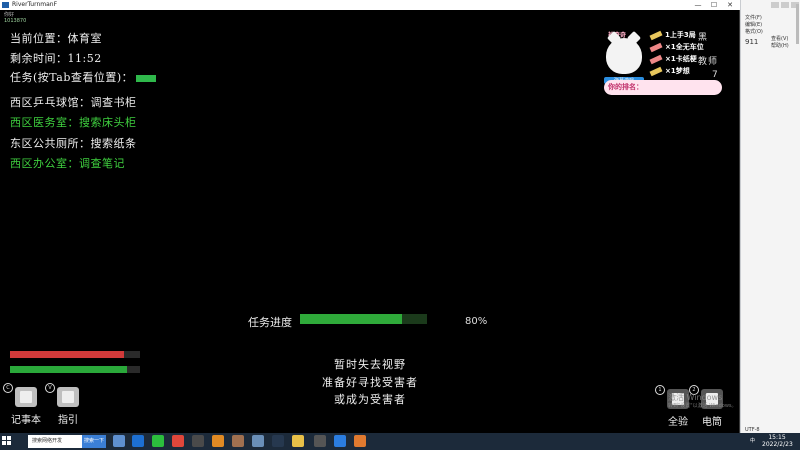 The height and width of the screenshot is (450, 800). What do you see at coordinates (656, 35) in the screenshot?
I see `gold-tag-icon` at bounding box center [656, 35].